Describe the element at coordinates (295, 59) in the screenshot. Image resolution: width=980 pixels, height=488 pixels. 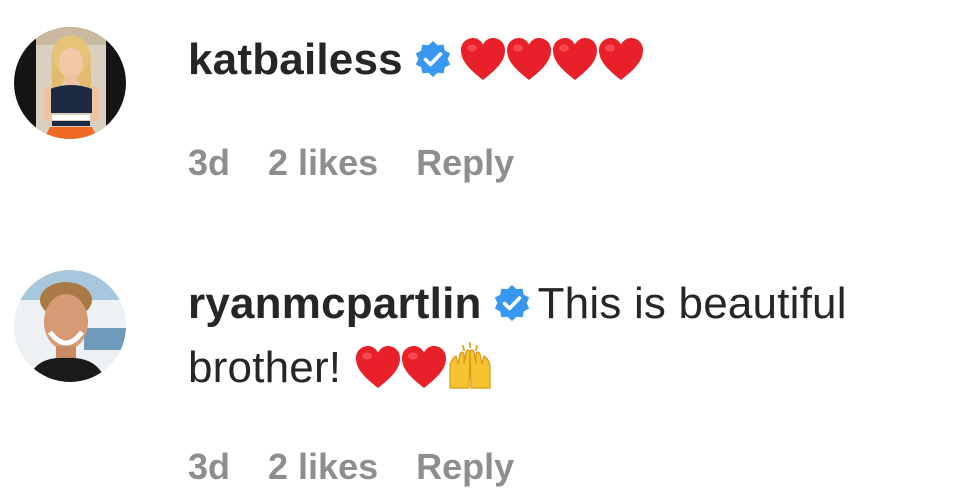
I see `username: katbailess` at that location.